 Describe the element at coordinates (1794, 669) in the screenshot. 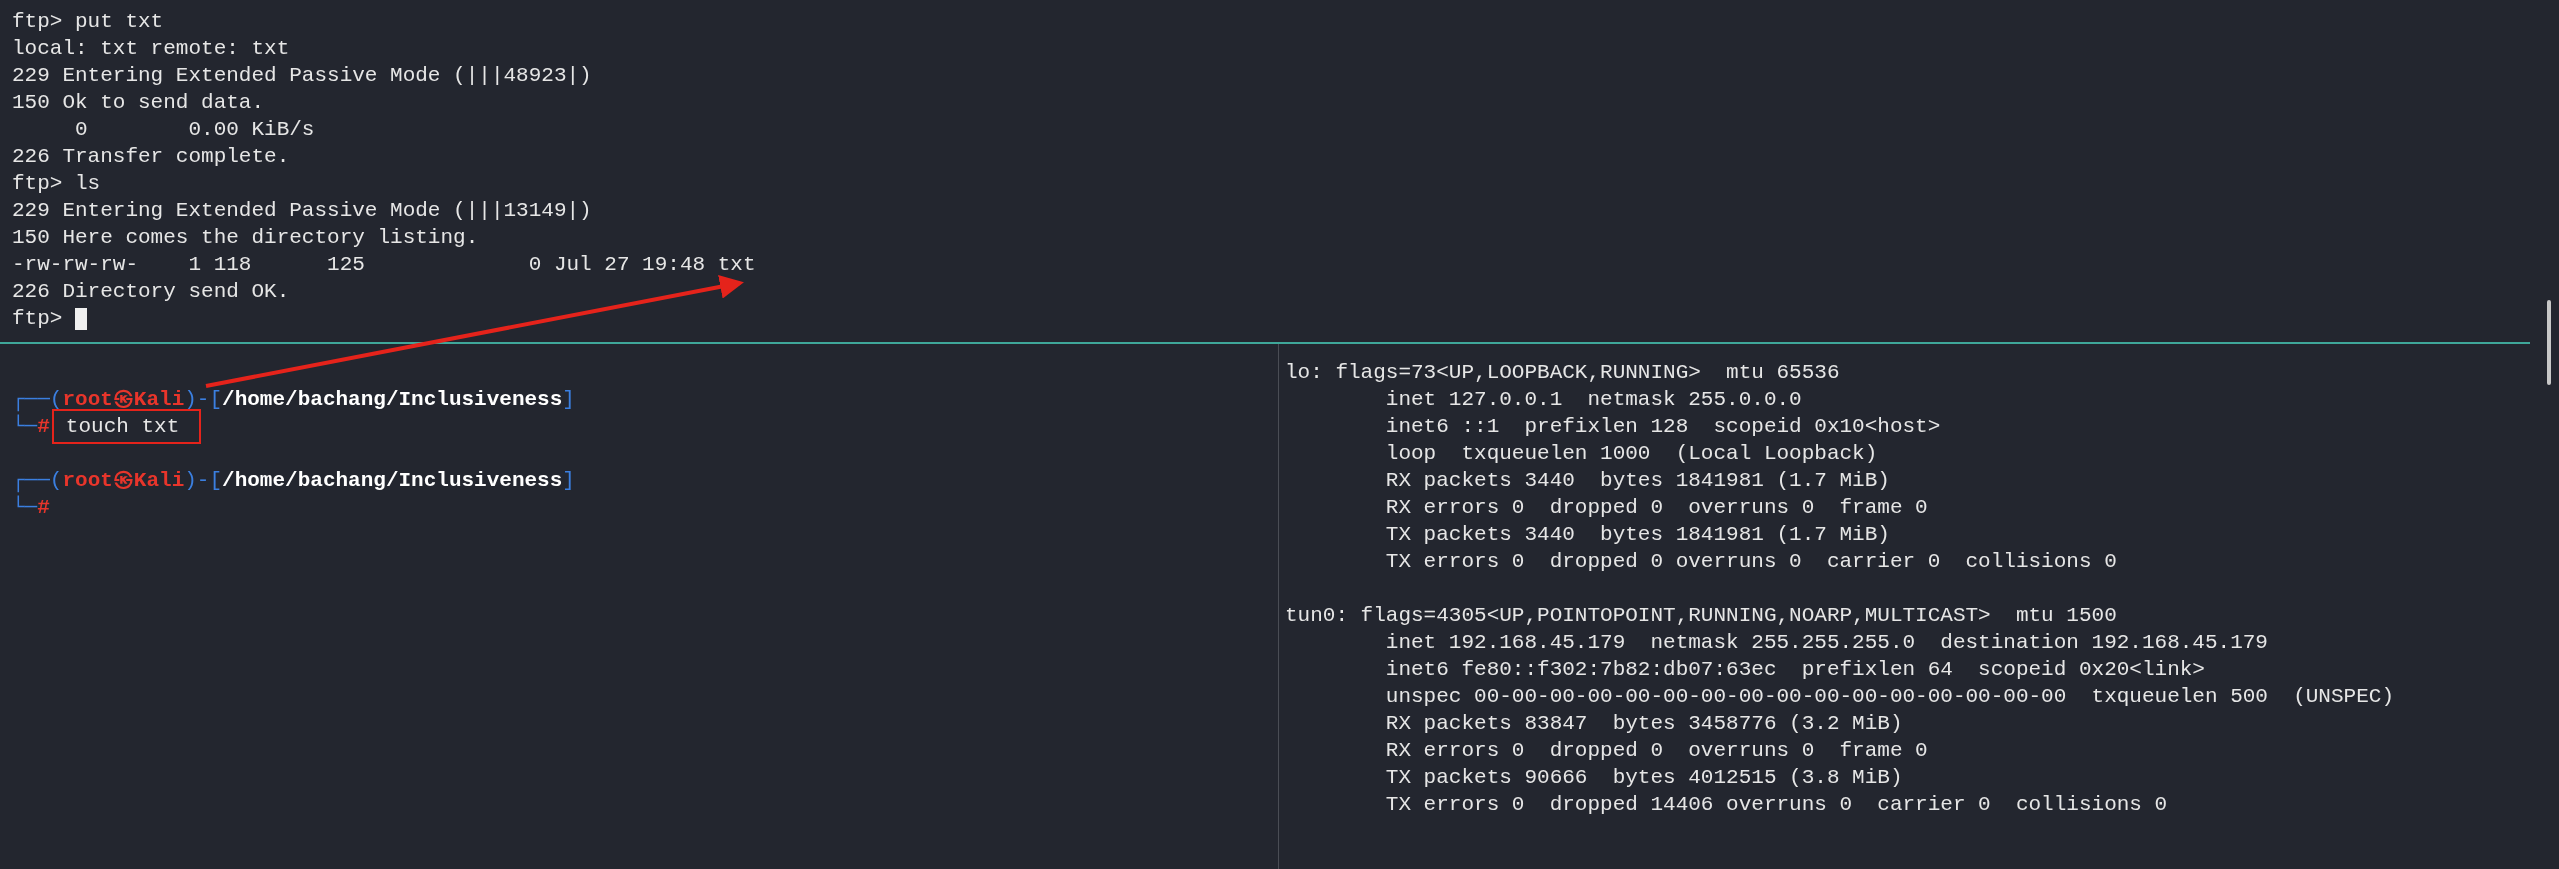

I see `terminal-line: inet6 fe80::f302:7b82:db07:63ec prefixlen 64 scopeid 0x20<link>` at that location.